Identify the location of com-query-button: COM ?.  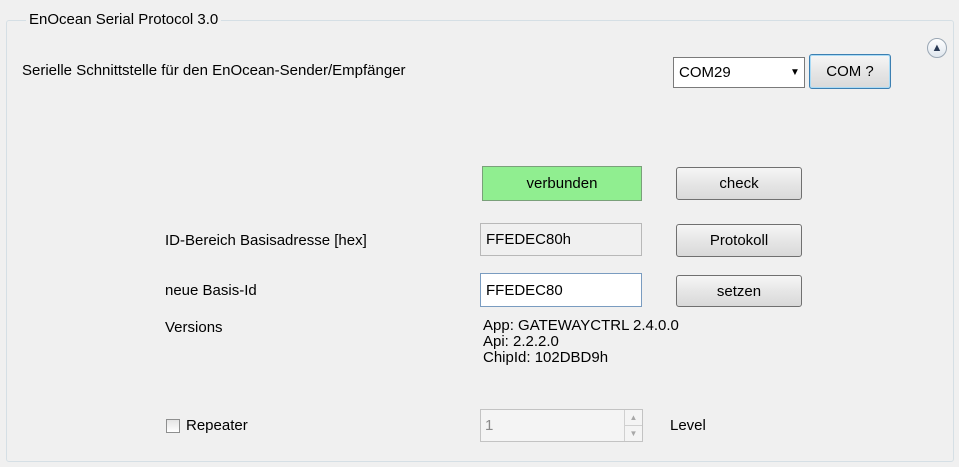
(850, 71).